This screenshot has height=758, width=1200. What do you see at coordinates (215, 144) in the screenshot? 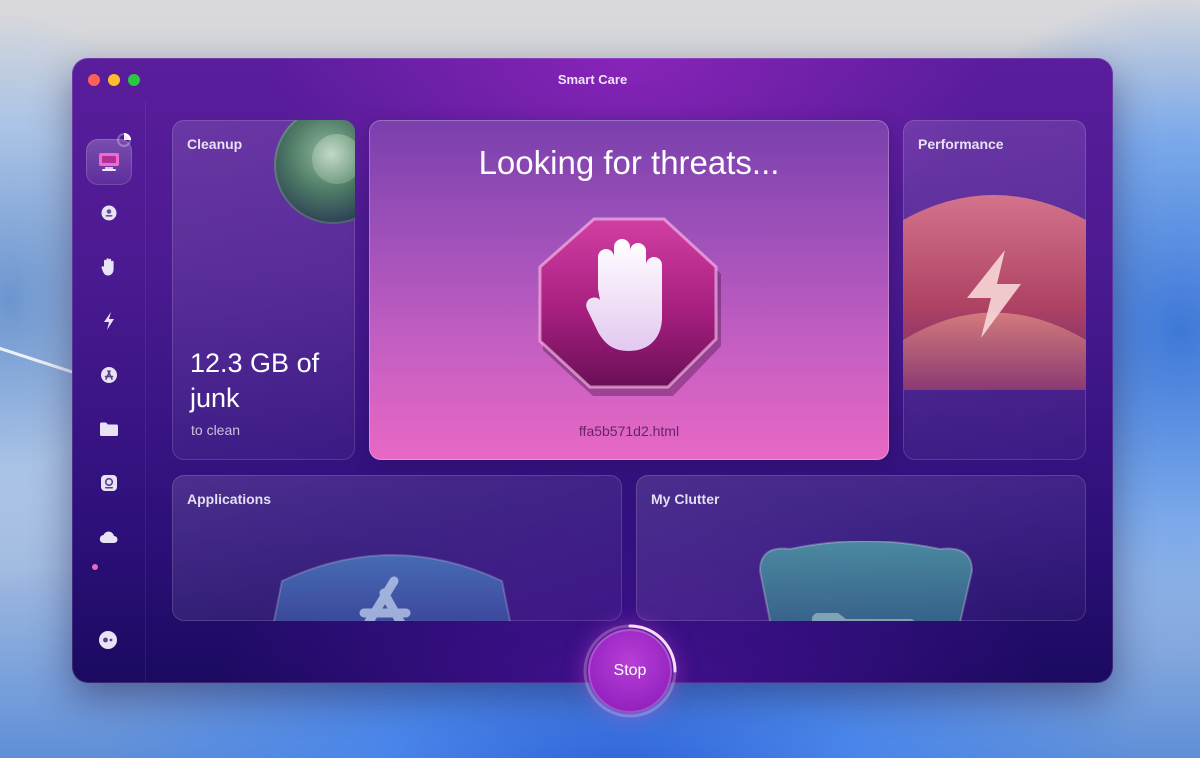
I see `cleanup-card-label: Cleanup` at bounding box center [215, 144].